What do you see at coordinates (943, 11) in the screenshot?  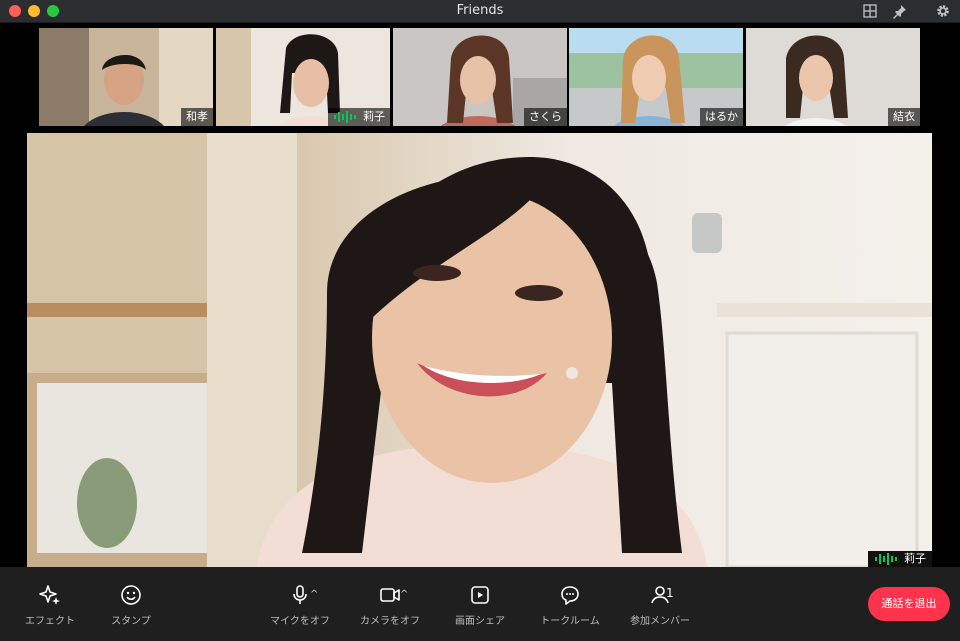 I see `gear-icon` at bounding box center [943, 11].